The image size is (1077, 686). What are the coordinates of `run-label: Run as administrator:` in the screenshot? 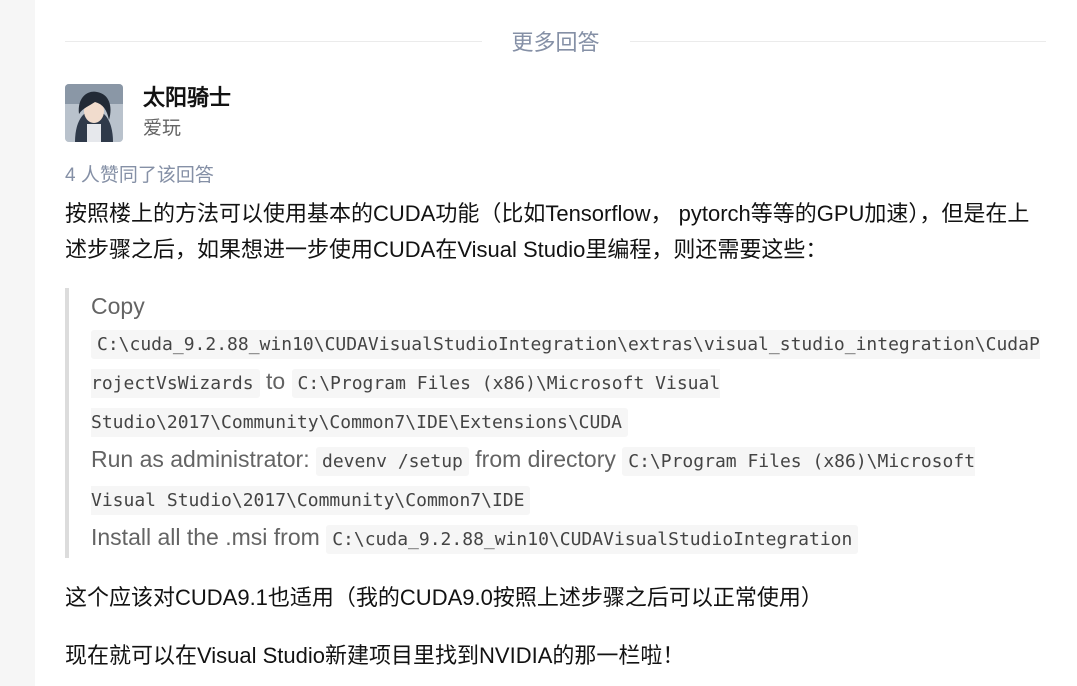 It's located at (200, 459).